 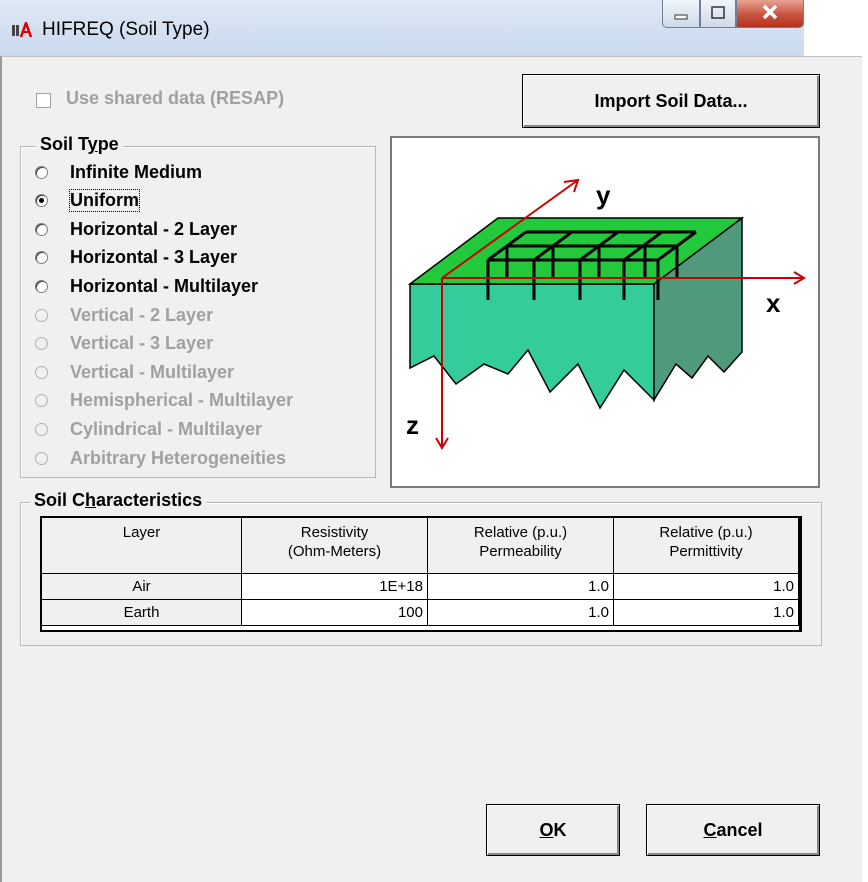 I want to click on header-resistivity-line1: Resistivity, so click(x=334, y=532).